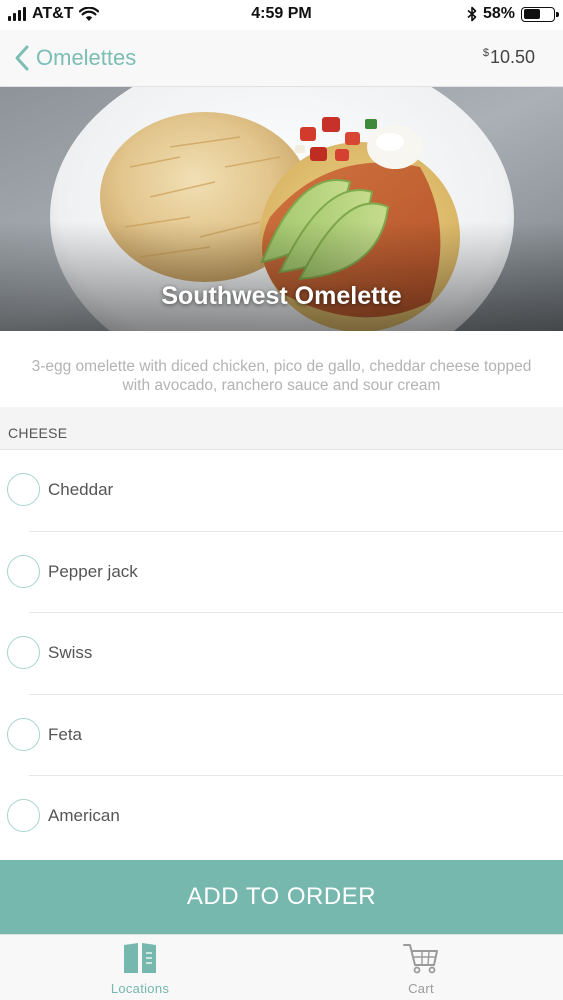 The image size is (563, 1000). What do you see at coordinates (38, 433) in the screenshot?
I see `section-title: CHEESE` at bounding box center [38, 433].